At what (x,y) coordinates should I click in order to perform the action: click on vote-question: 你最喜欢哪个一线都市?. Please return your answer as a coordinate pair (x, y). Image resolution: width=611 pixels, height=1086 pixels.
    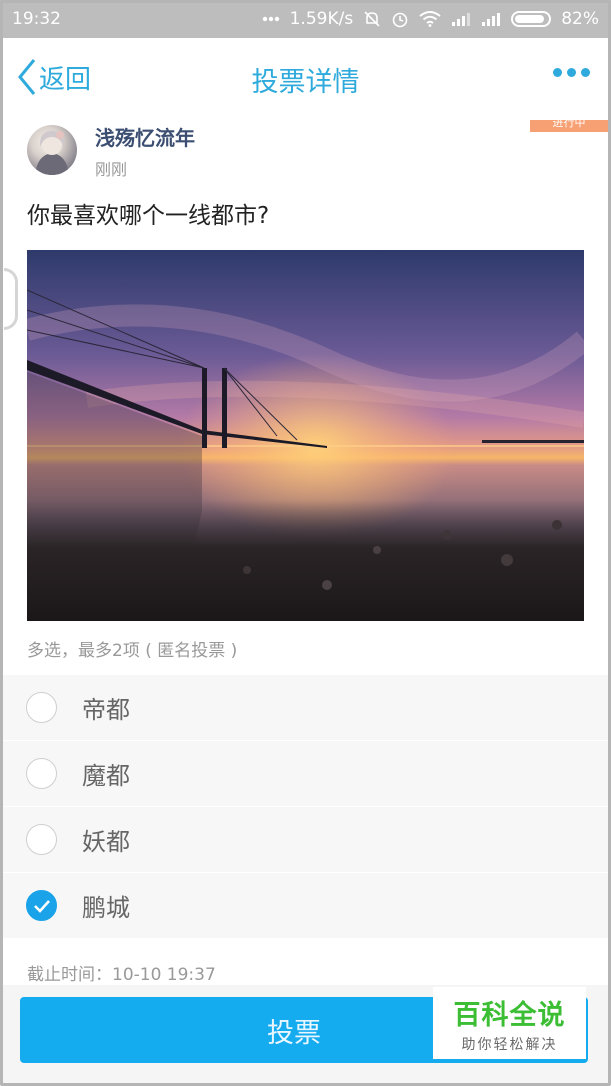
    Looking at the image, I should click on (148, 216).